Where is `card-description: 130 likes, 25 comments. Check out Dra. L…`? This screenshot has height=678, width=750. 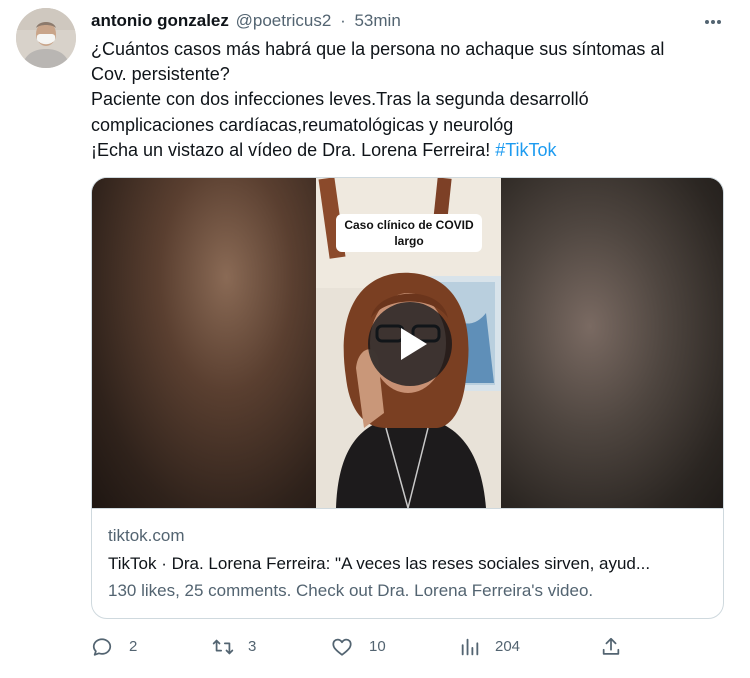
card-description: 130 likes, 25 comments. Check out Dra. L… is located at coordinates (351, 590).